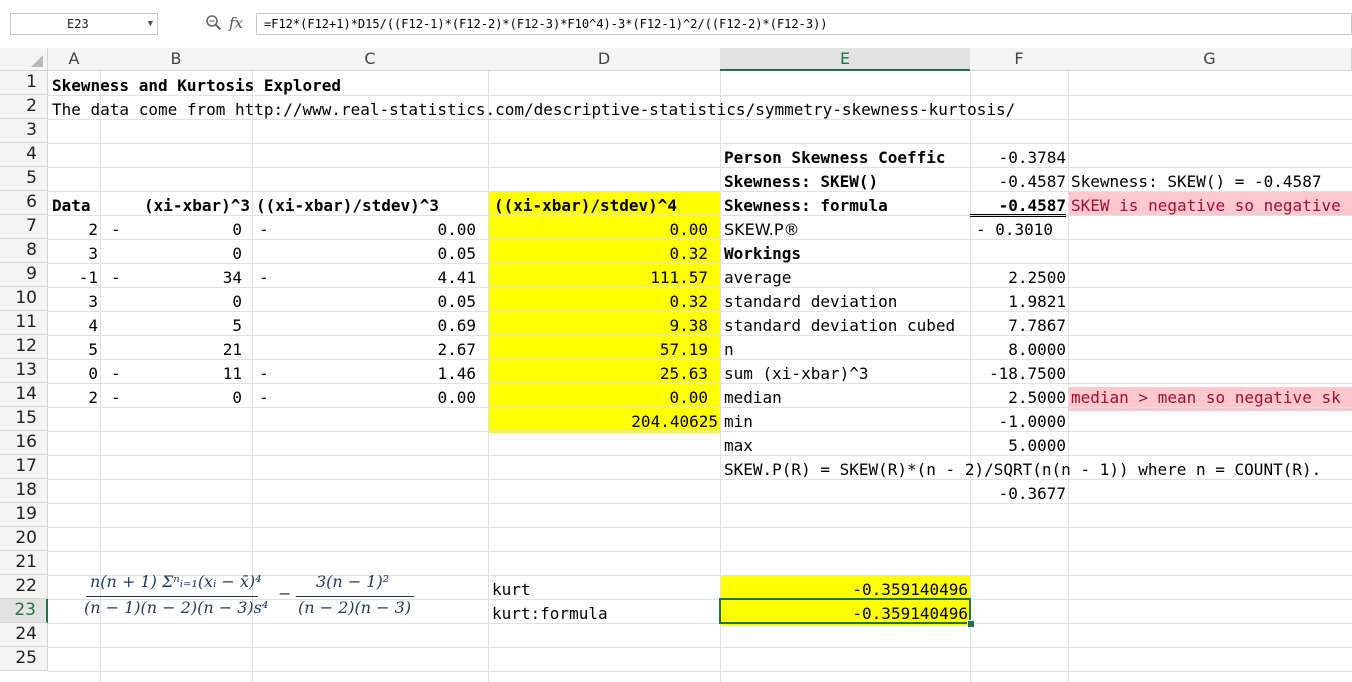 The height and width of the screenshot is (682, 1352). Describe the element at coordinates (1019, 59) in the screenshot. I see `column-header-f: F` at that location.